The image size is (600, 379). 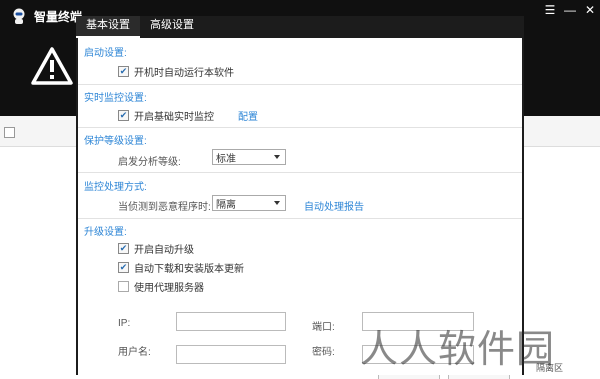 I want to click on realtime-checkbox: ✔, so click(x=123, y=115).